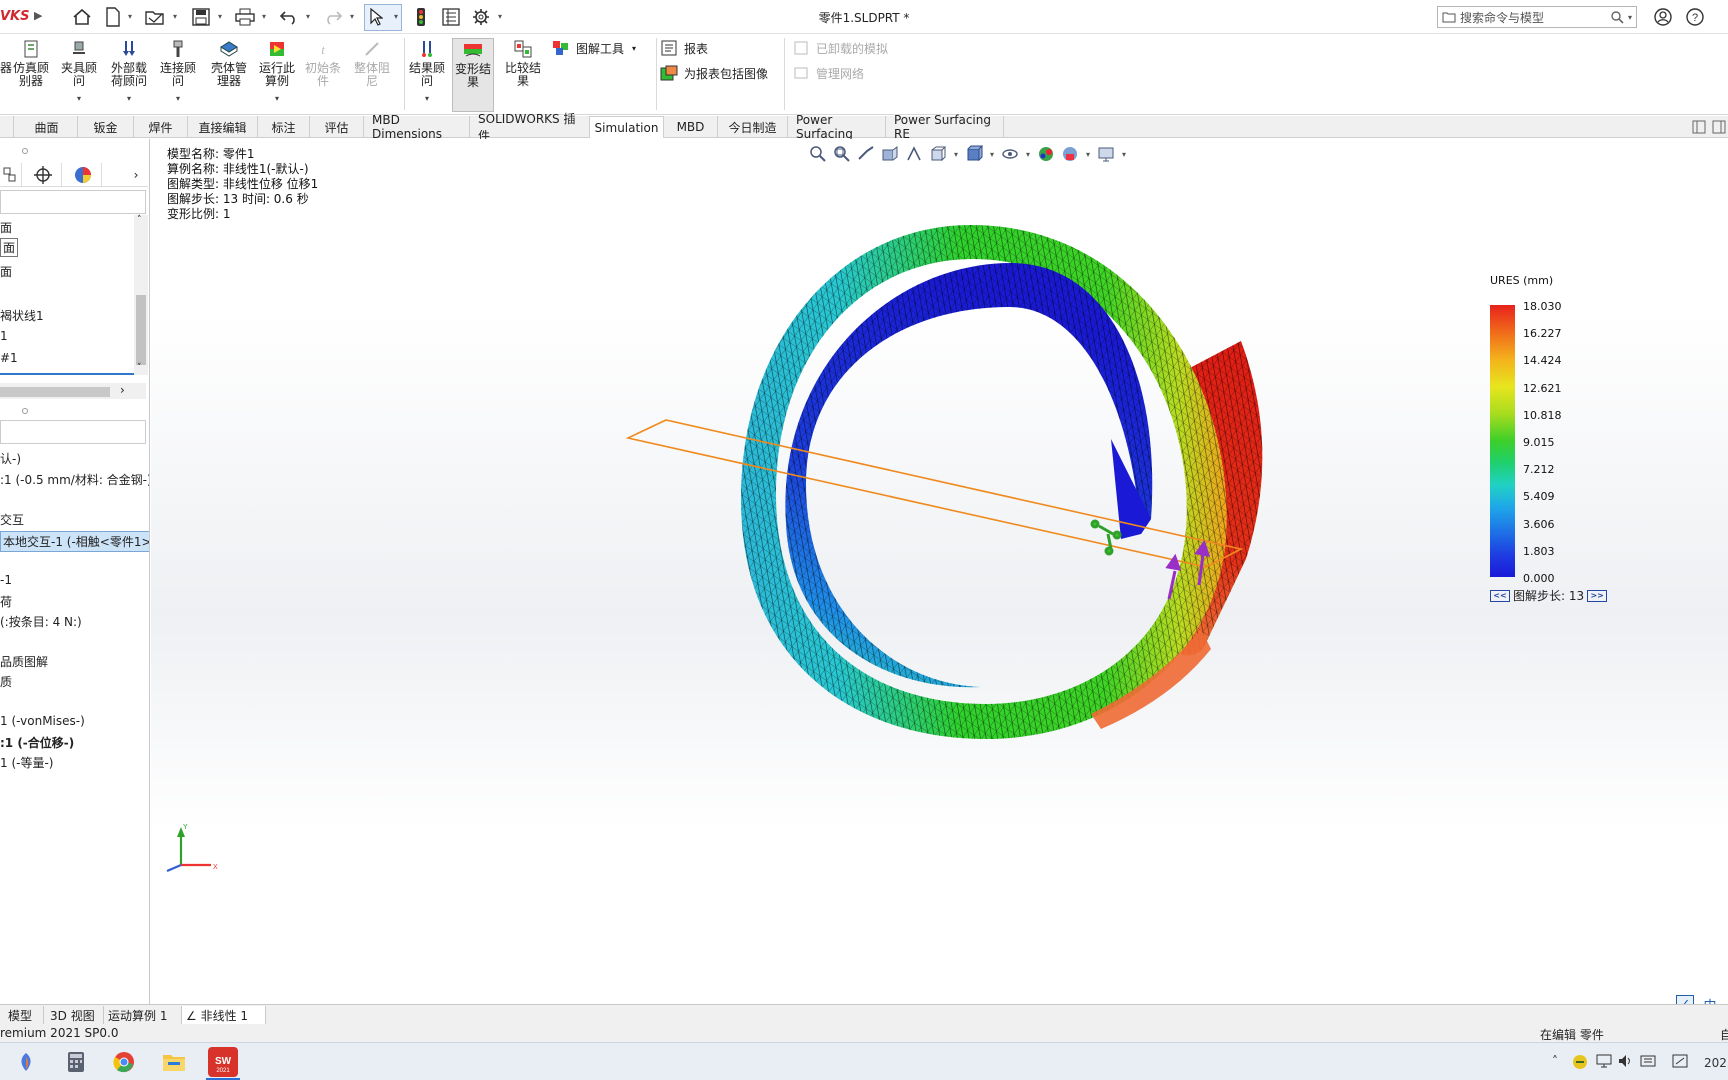 This screenshot has height=1080, width=1728. Describe the element at coordinates (6, 580) in the screenshot. I see `study-item-fixture: -1` at that location.